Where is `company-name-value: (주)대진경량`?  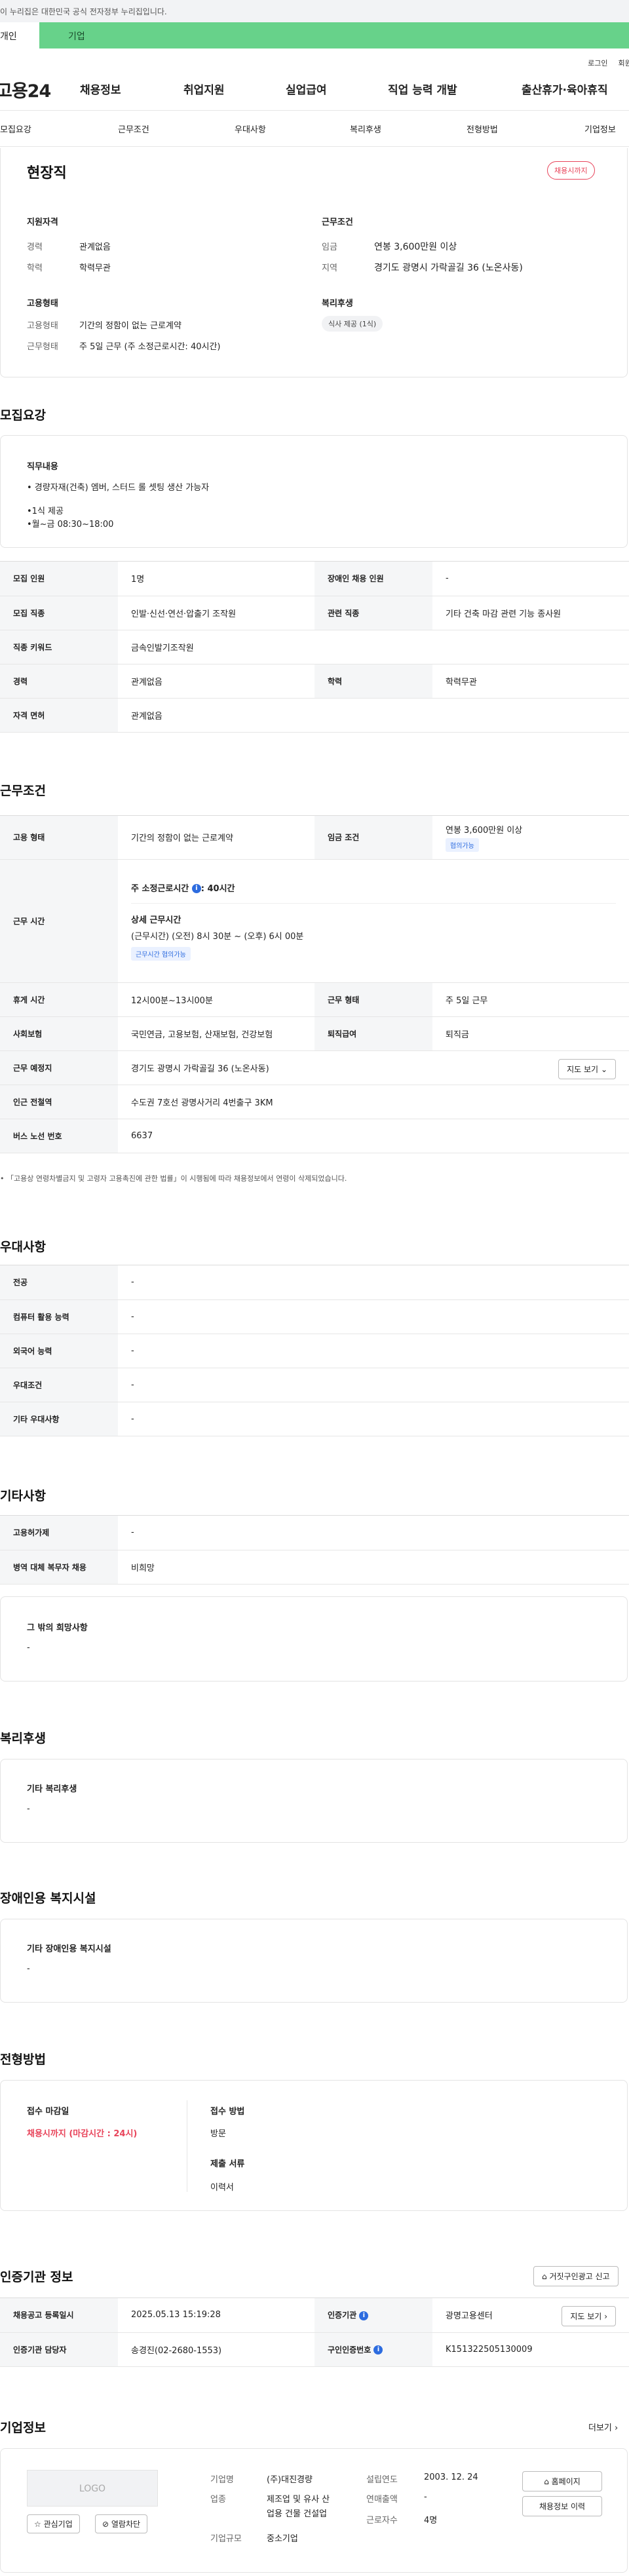
company-name-value: (주)대진경량 is located at coordinates (290, 2480).